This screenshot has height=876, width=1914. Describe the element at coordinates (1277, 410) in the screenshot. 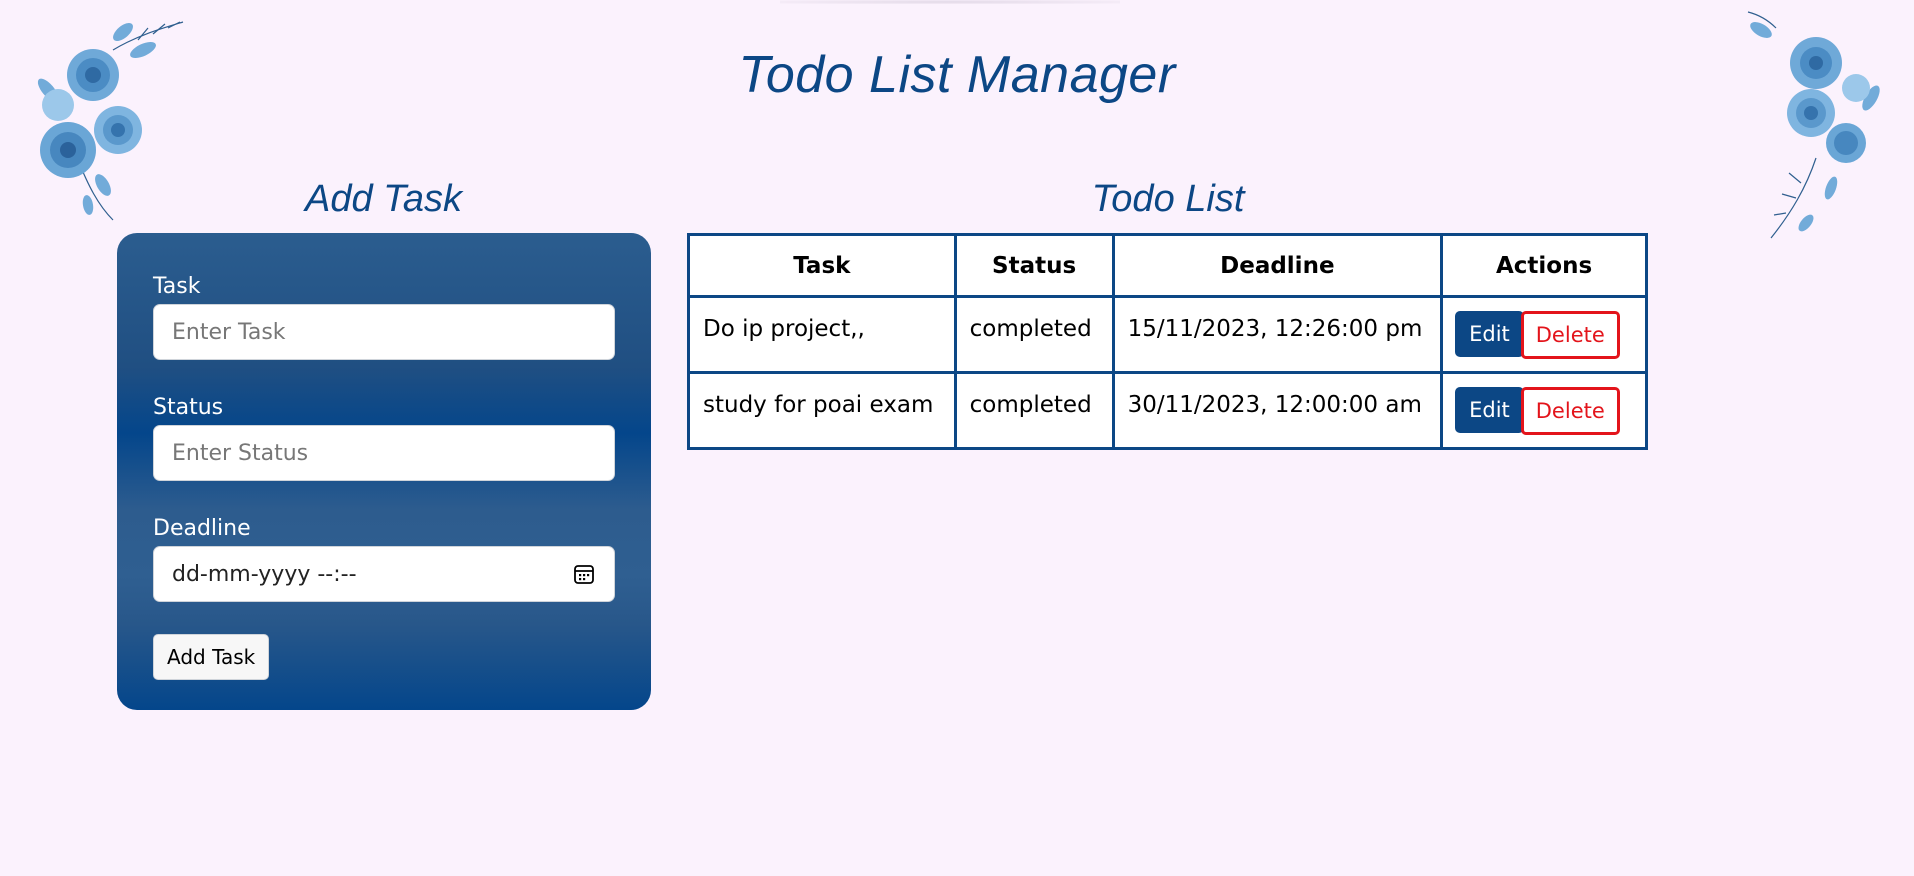

I see `deadline-cell: 30/11/2023, 12:00:00 am` at that location.